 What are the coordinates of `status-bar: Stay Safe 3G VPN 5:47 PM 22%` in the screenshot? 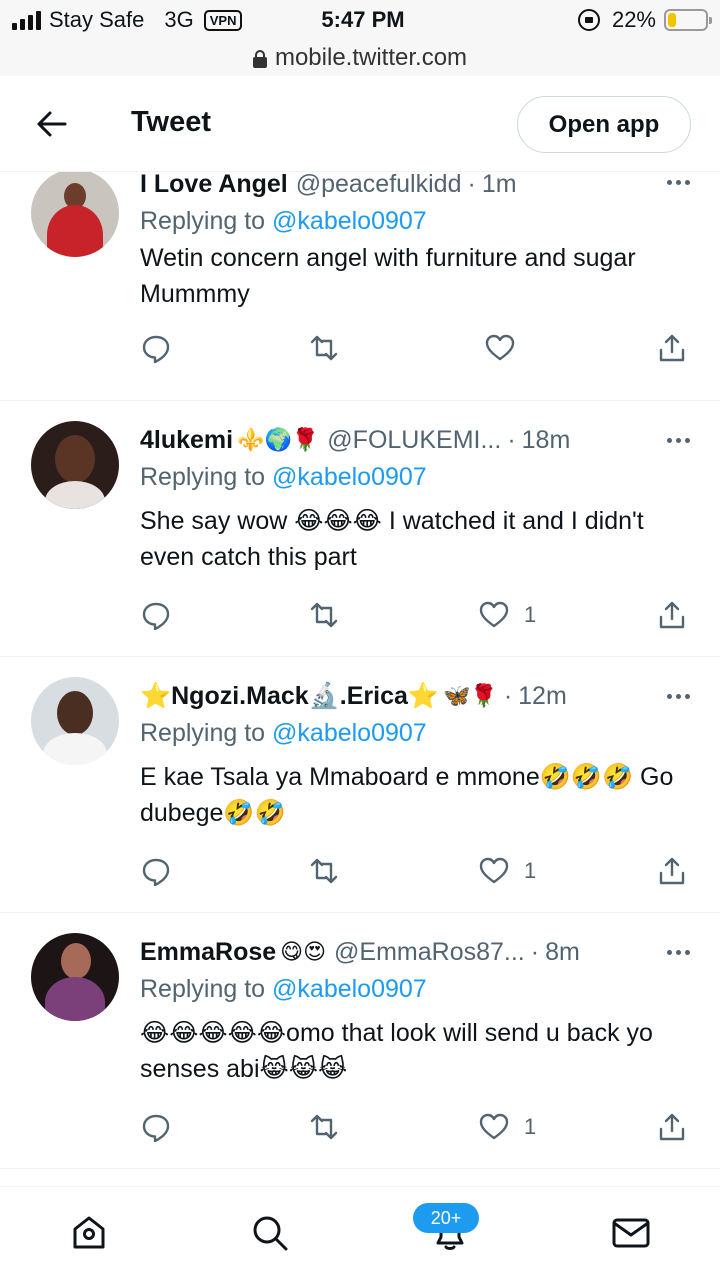 It's located at (360, 20).